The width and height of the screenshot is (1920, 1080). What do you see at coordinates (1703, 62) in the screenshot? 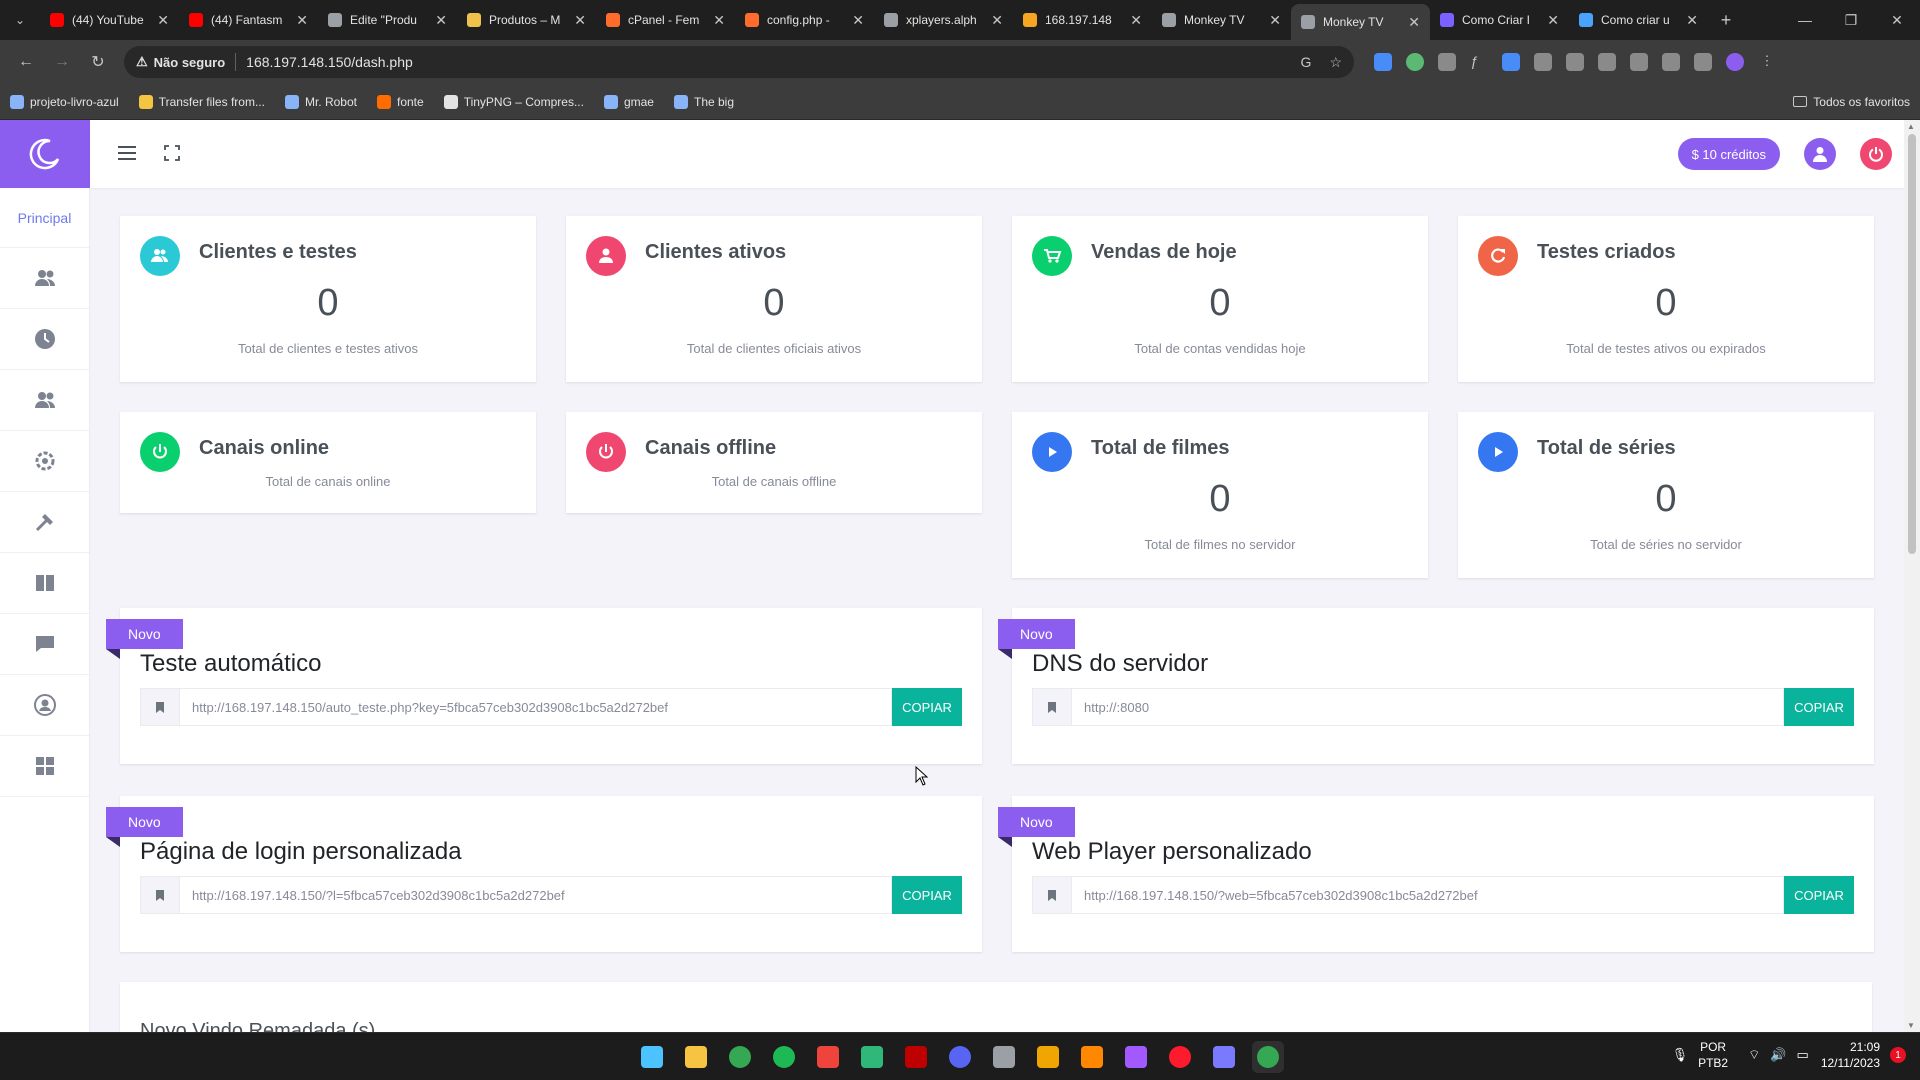
I see `side-panel-icon` at bounding box center [1703, 62].